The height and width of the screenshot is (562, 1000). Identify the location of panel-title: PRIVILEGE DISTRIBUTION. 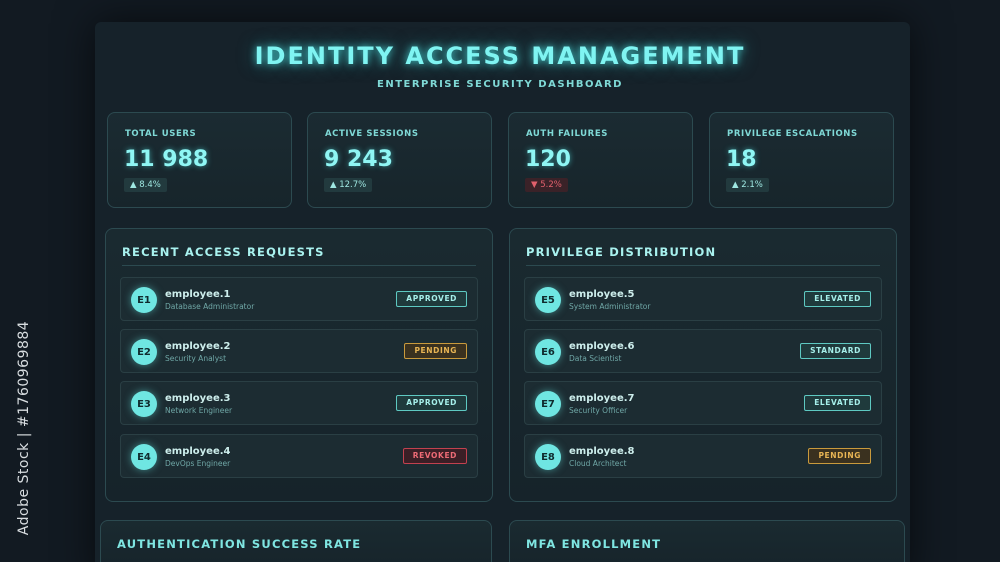
(621, 252).